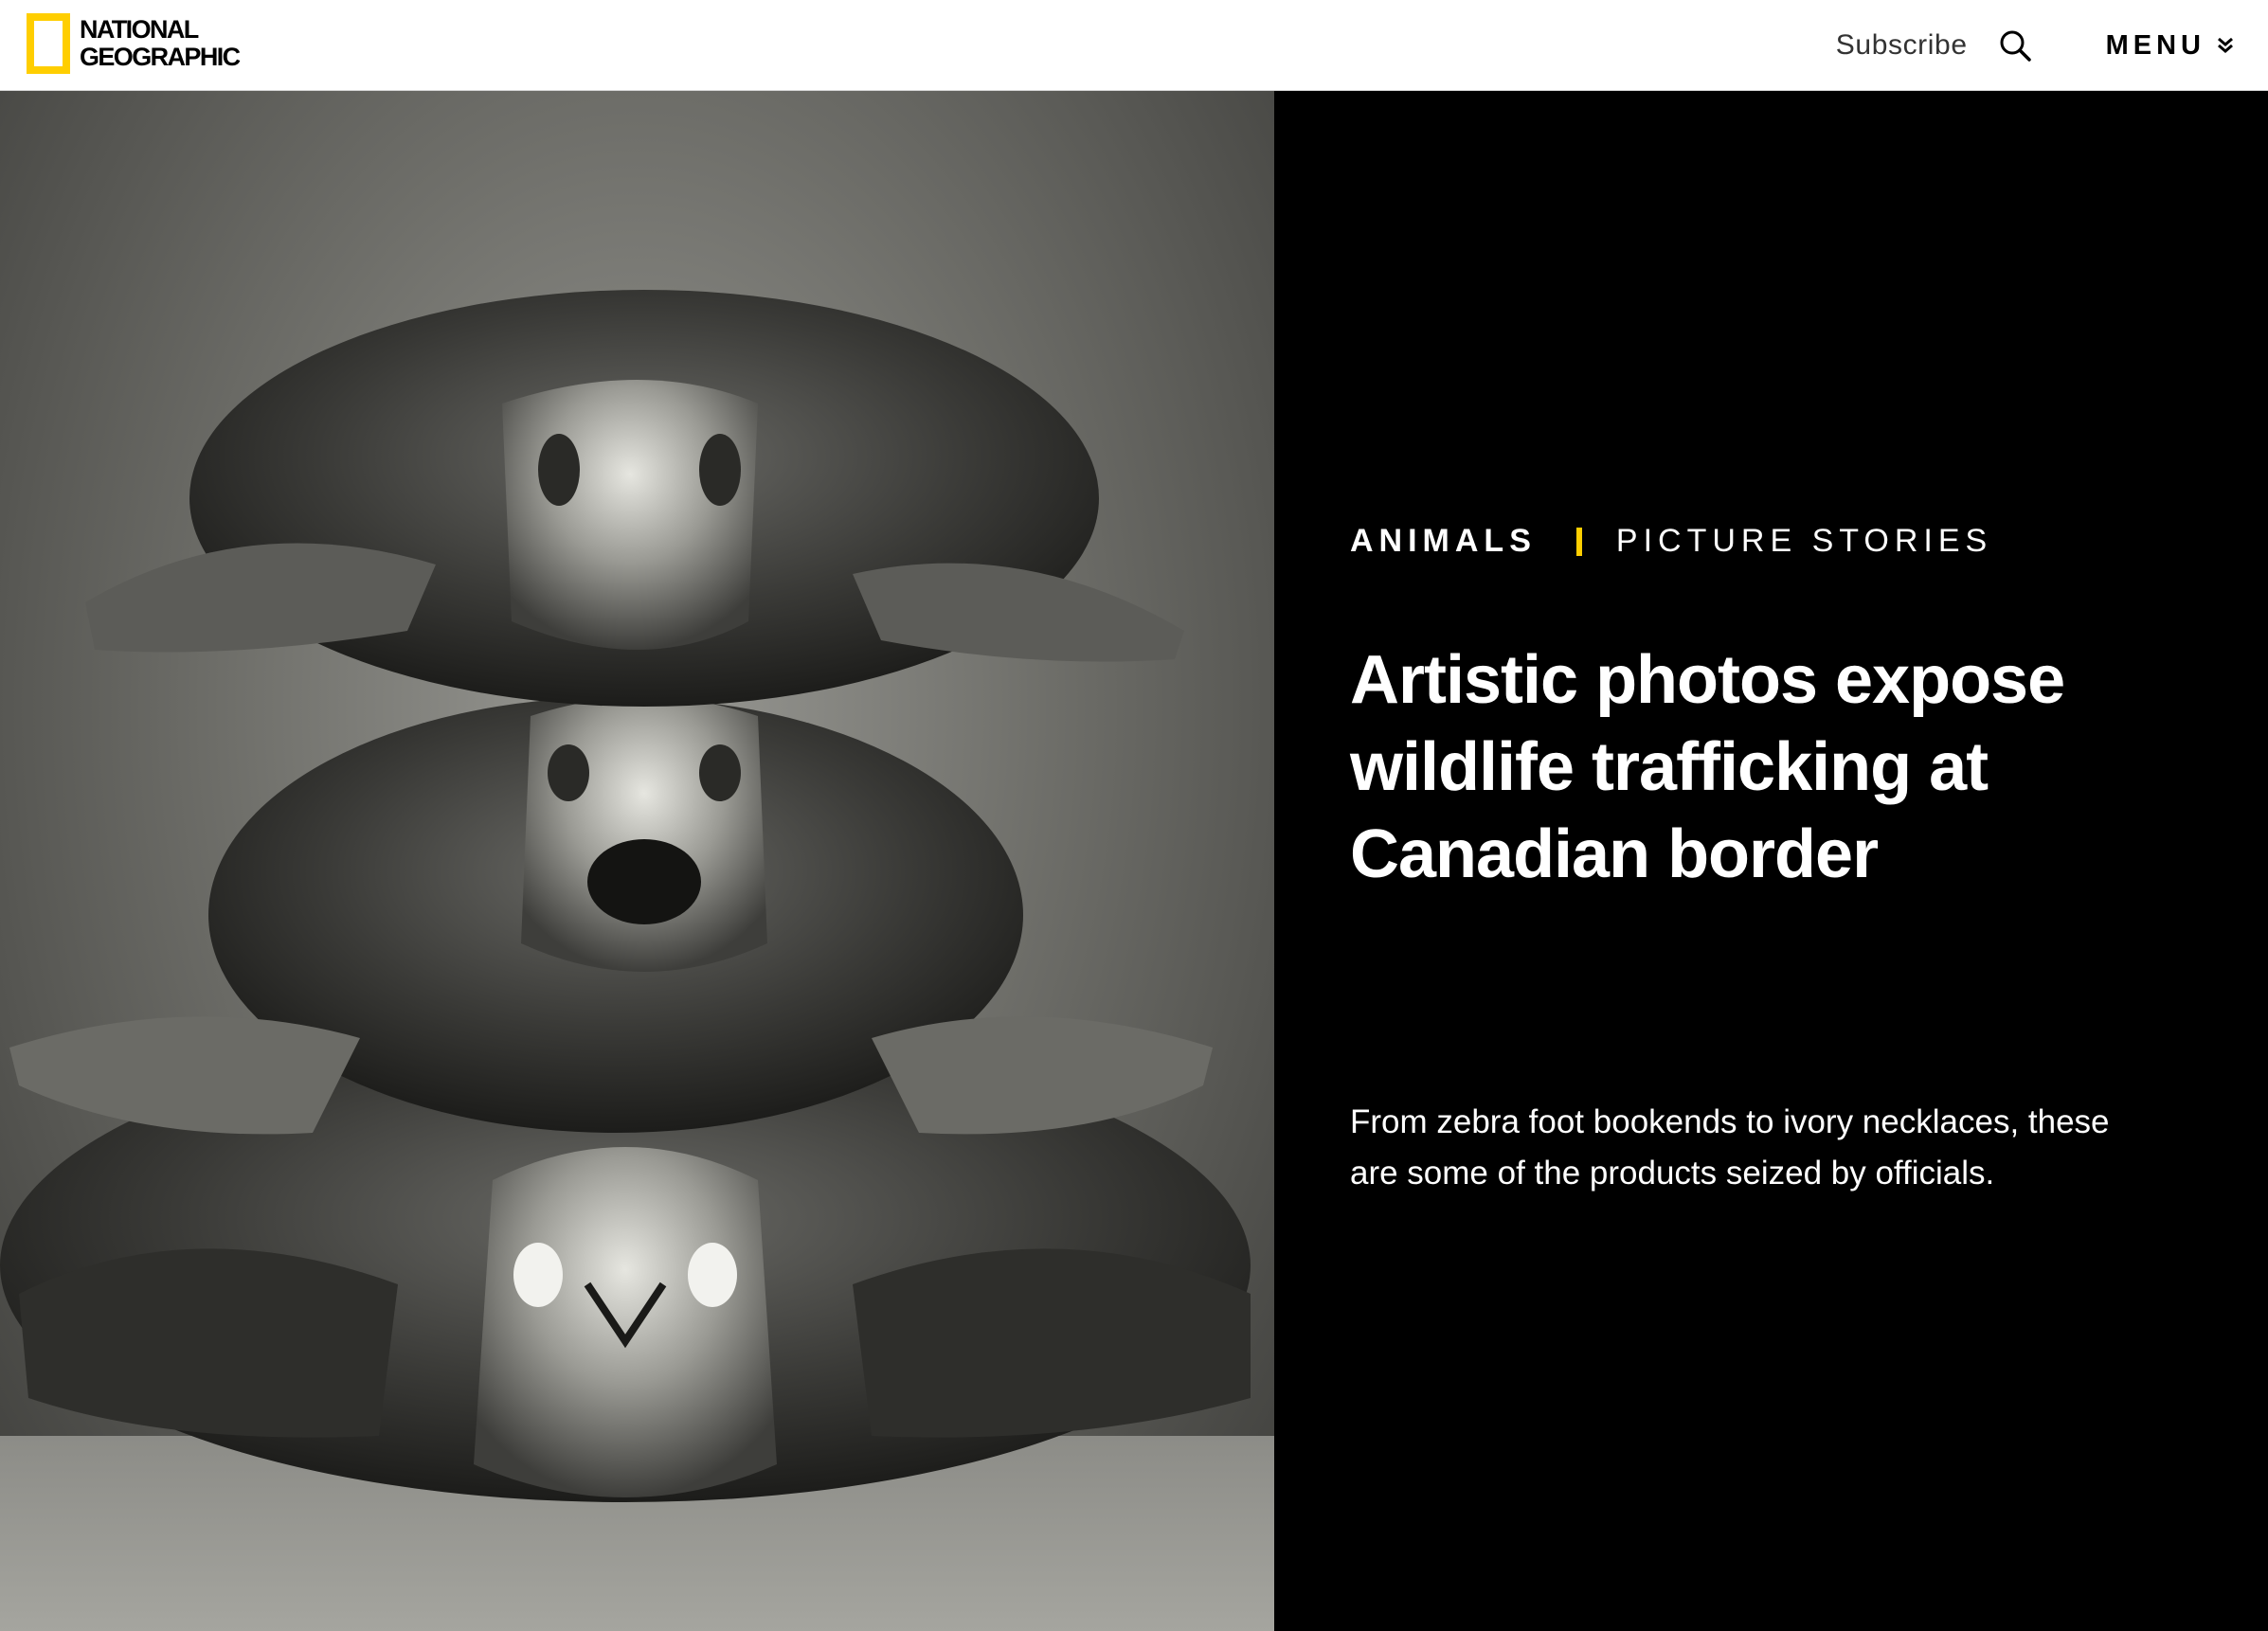 This screenshot has height=1631, width=2268. I want to click on national-geographic-logo: NATIONAL GEOGRAPHIC, so click(134, 43).